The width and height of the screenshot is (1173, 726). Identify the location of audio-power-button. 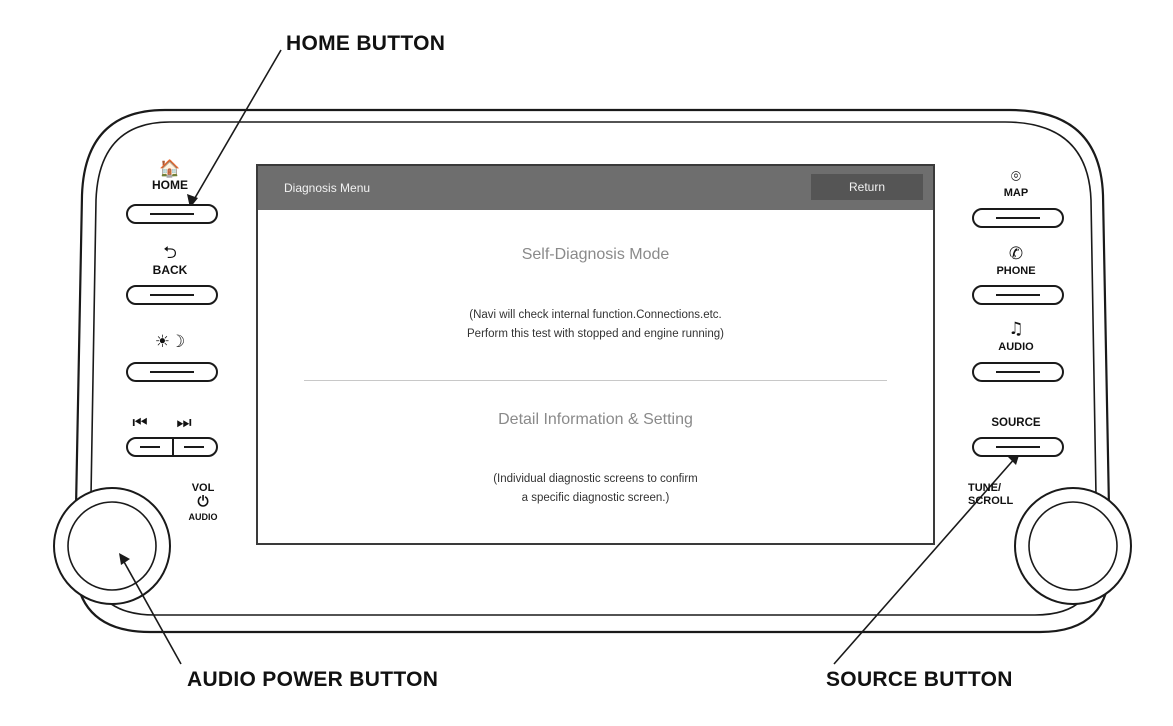
(112, 546).